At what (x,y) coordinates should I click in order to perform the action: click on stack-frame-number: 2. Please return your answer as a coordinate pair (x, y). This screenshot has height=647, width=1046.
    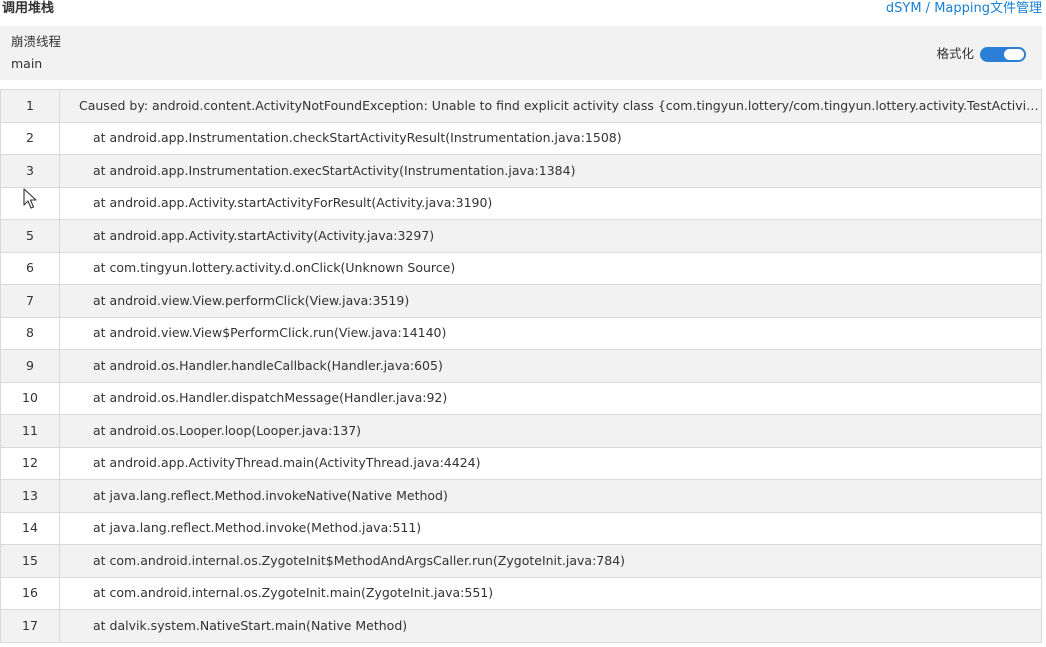
    Looking at the image, I should click on (30, 138).